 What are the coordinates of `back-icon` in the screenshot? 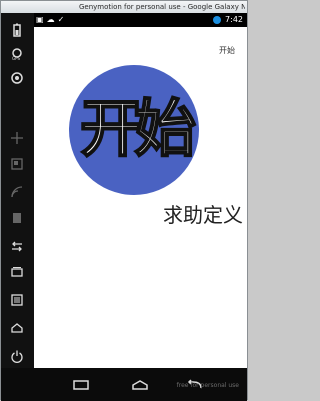 It's located at (17, 246).